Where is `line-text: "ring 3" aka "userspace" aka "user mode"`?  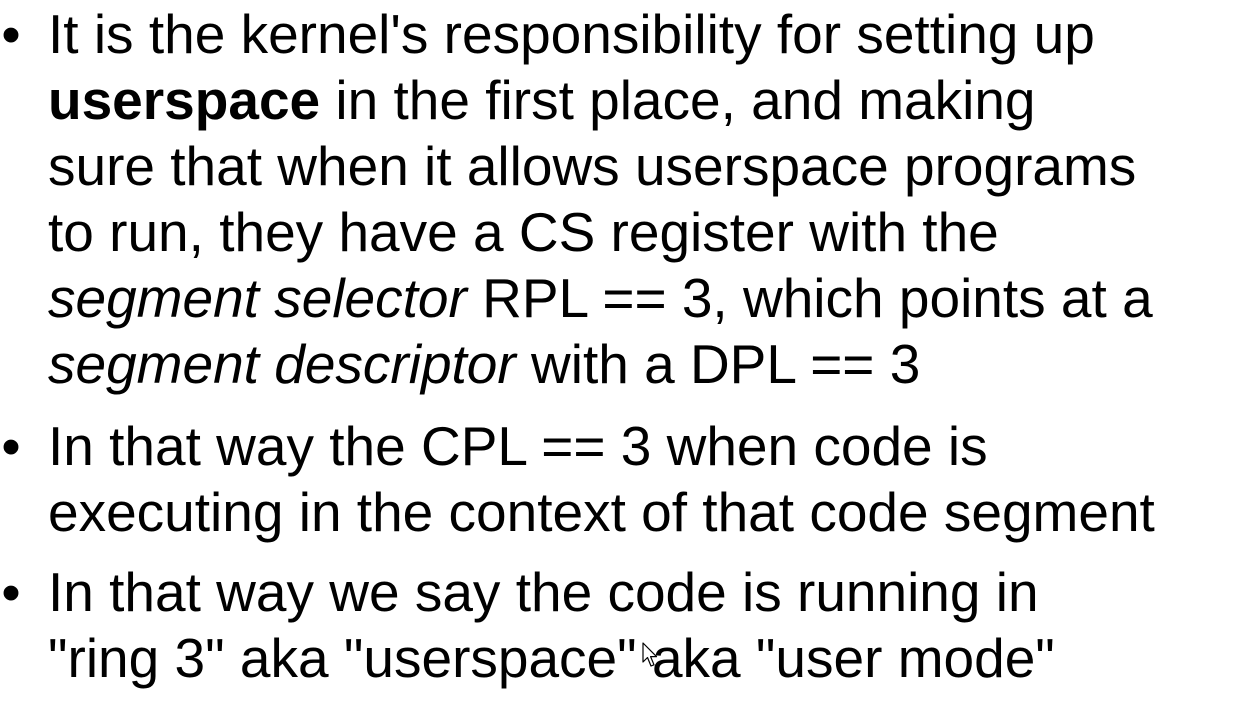
line-text: "ring 3" aka "userspace" aka "user mode" is located at coordinates (551, 658).